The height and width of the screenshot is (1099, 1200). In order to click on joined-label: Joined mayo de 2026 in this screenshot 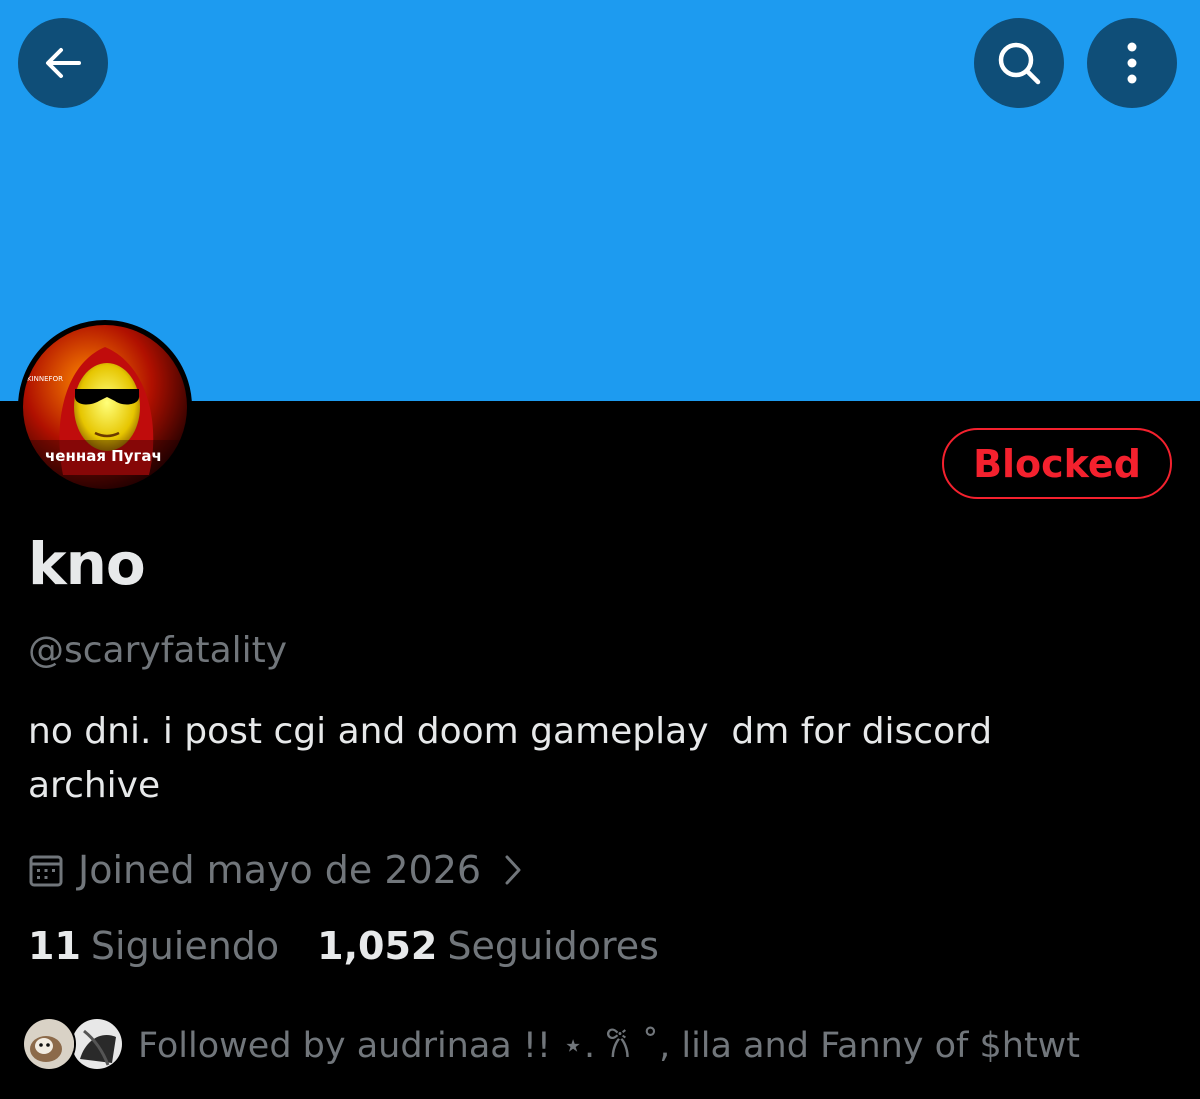, I will do `click(280, 870)`.